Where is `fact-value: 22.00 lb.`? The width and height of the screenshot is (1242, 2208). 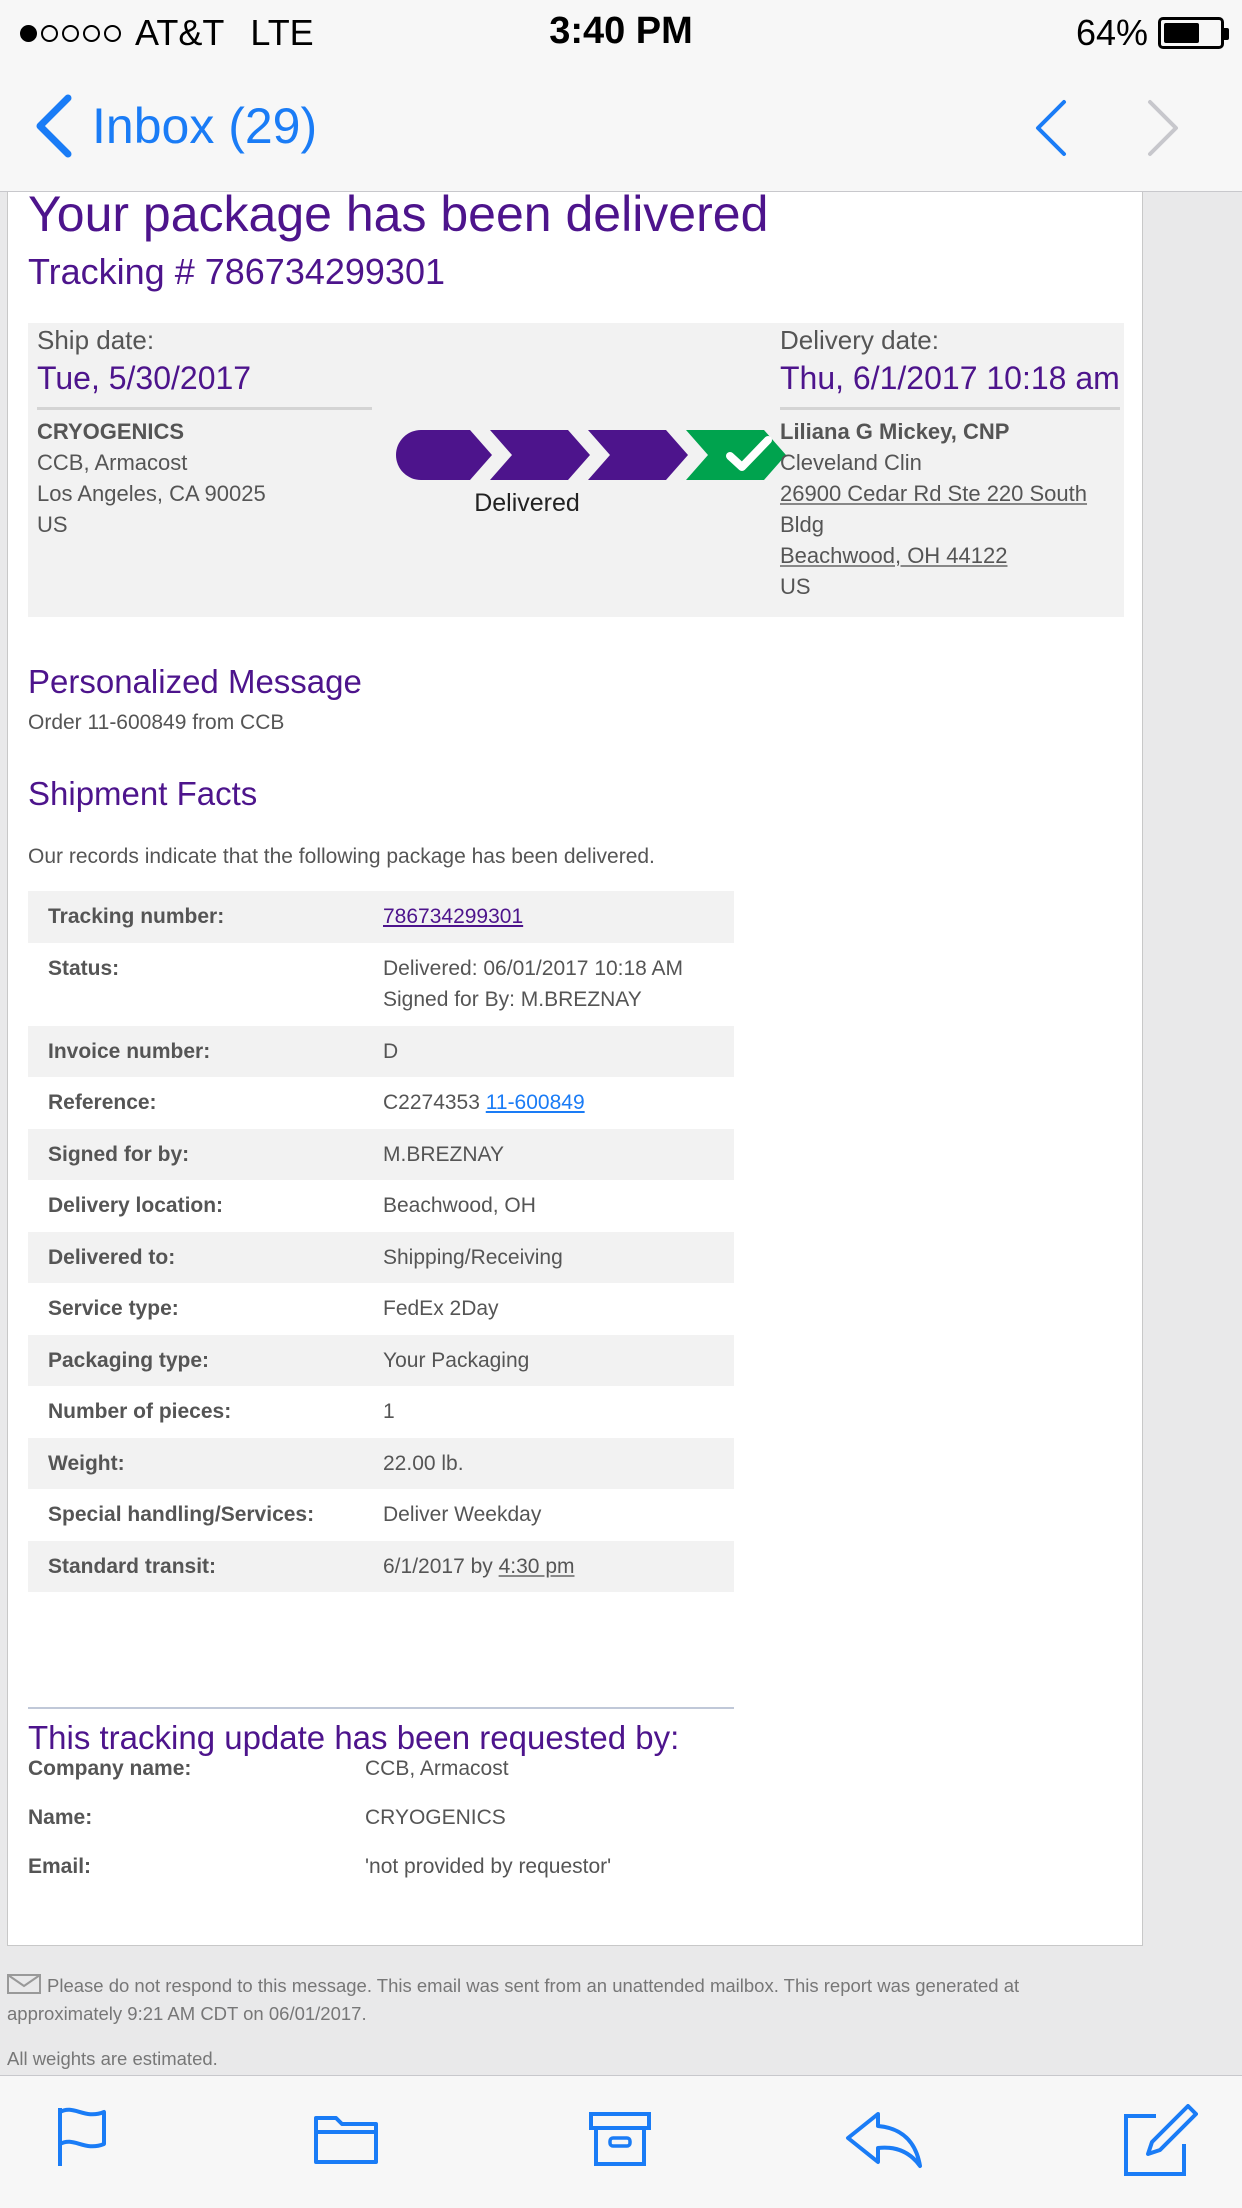
fact-value: 22.00 lb. is located at coordinates (423, 1463).